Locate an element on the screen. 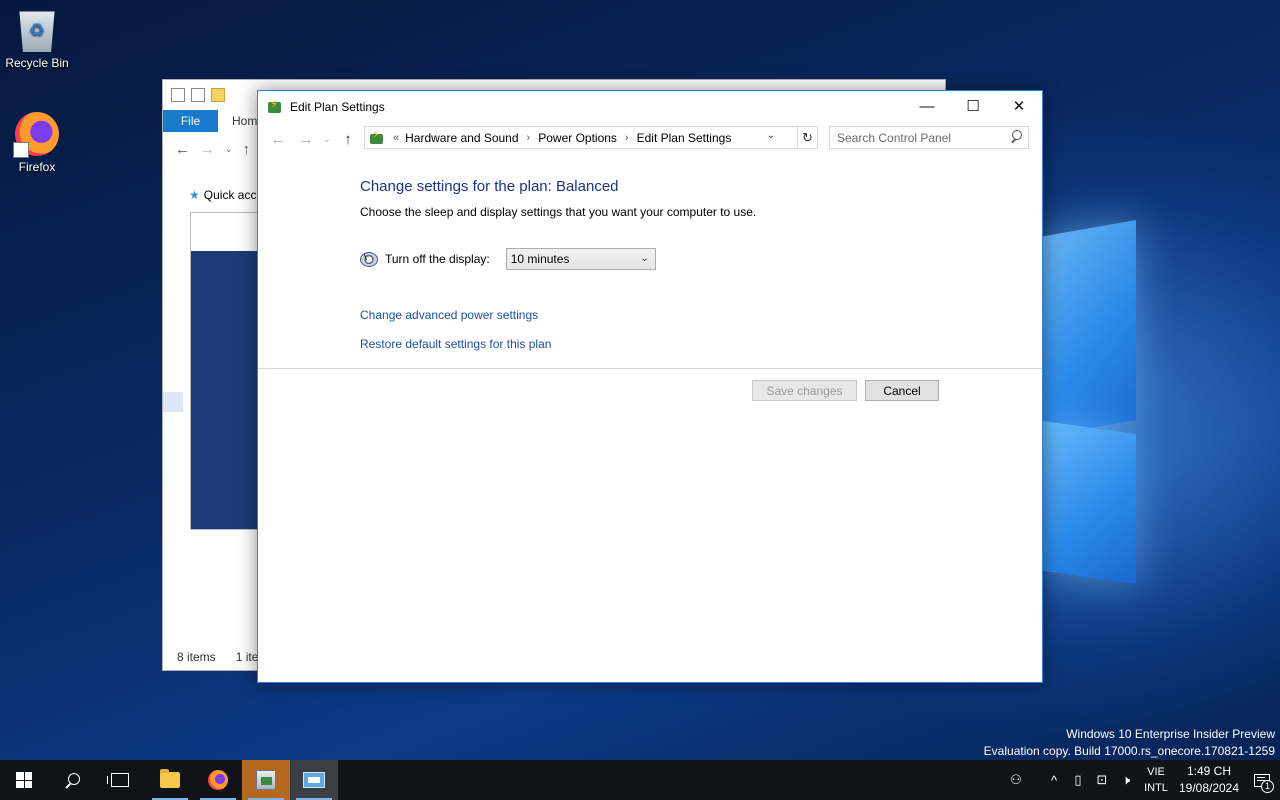 This screenshot has height=800, width=1280. up-button: ↑ is located at coordinates (348, 139).